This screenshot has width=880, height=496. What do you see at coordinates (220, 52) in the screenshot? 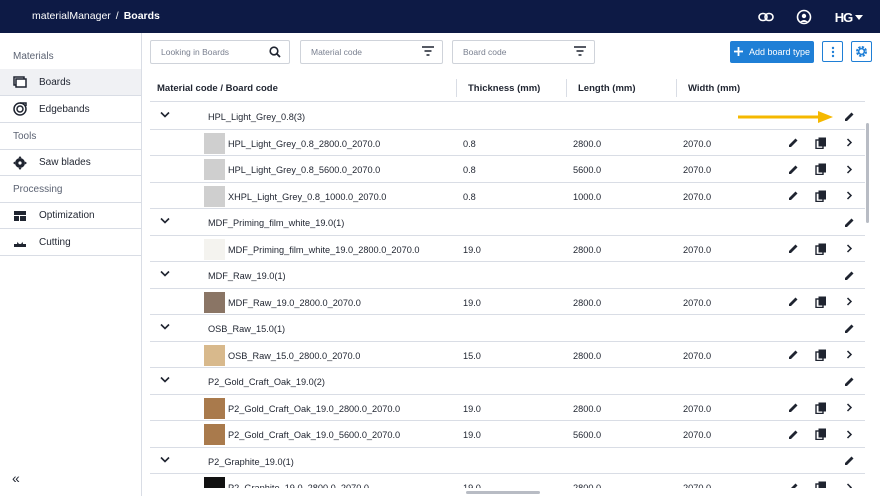
I see `search-input: Looking in Boards` at bounding box center [220, 52].